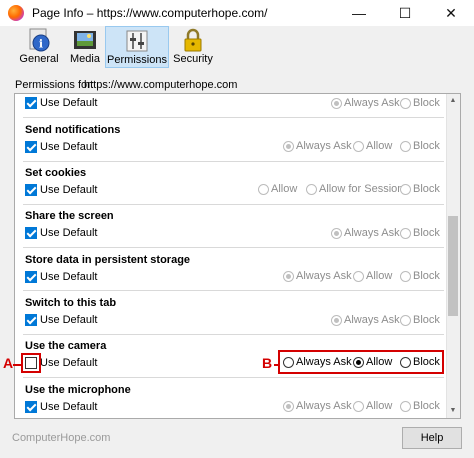  Describe the element at coordinates (78, 390) in the screenshot. I see `section-title: Use the microphone` at that location.